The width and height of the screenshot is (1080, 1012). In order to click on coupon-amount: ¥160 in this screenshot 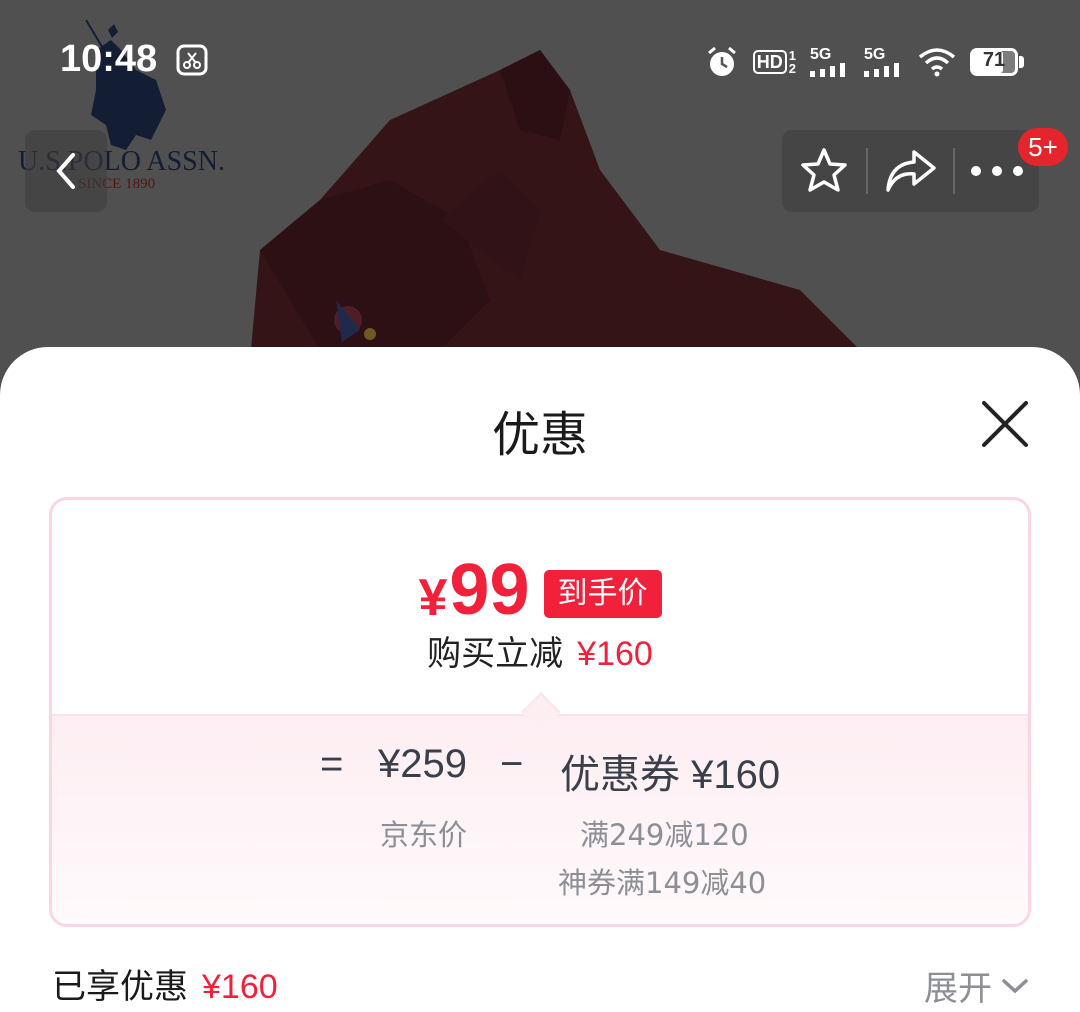, I will do `click(736, 775)`.